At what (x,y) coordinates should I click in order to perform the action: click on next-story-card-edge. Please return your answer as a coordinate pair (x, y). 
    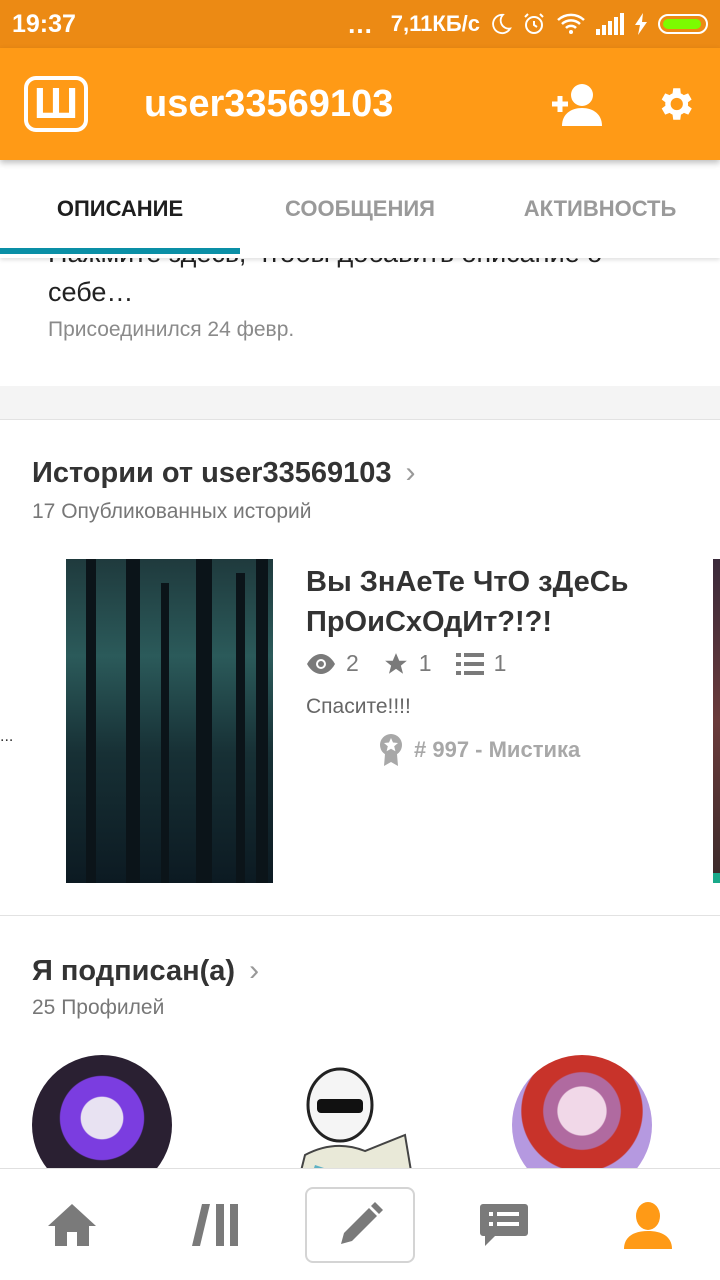
    Looking at the image, I should click on (716, 721).